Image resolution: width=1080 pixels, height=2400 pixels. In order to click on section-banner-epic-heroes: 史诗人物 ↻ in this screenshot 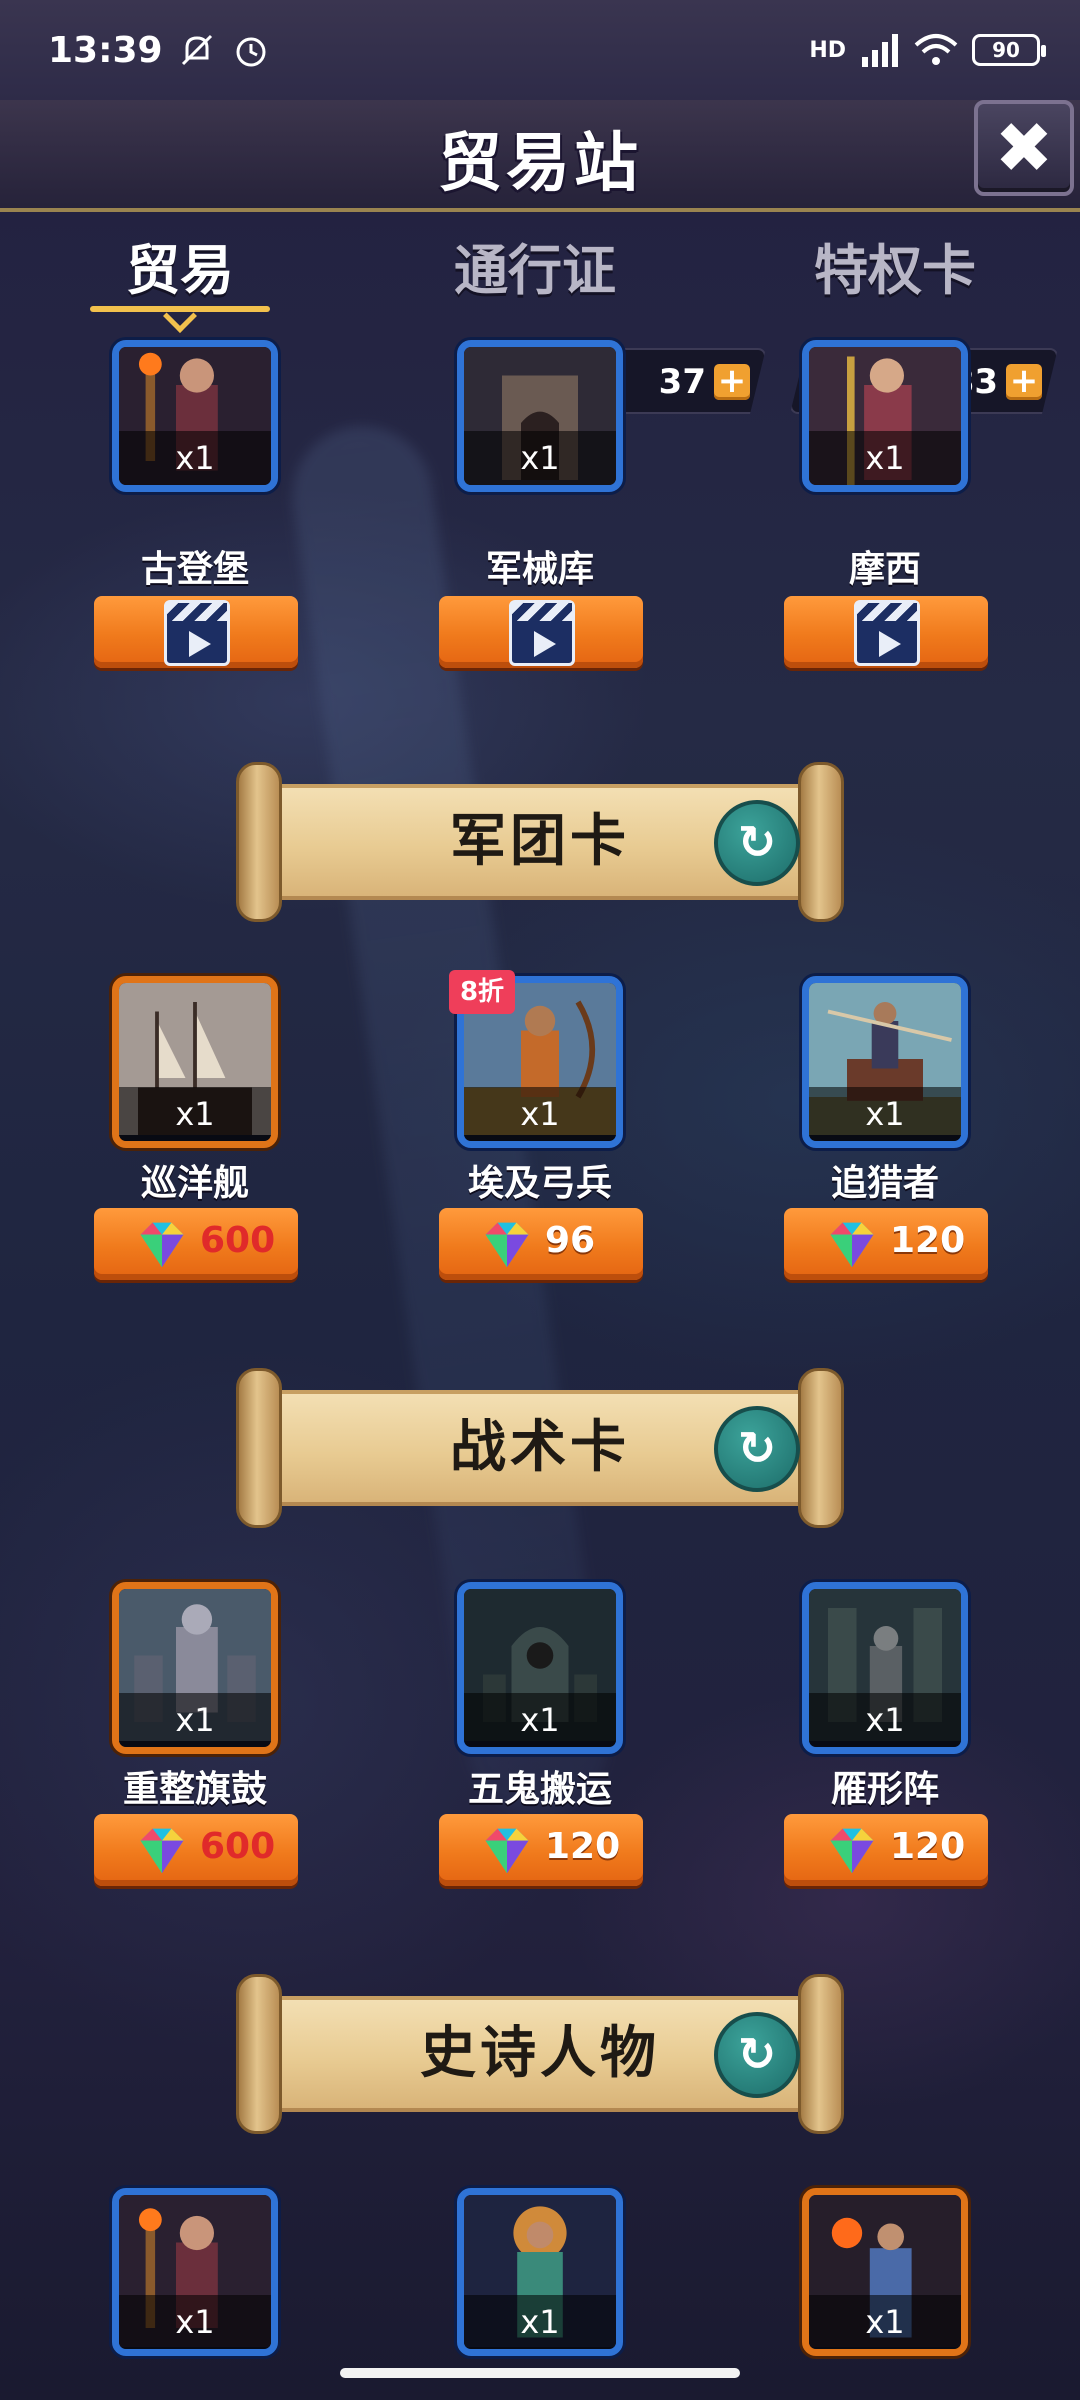, I will do `click(540, 2054)`.